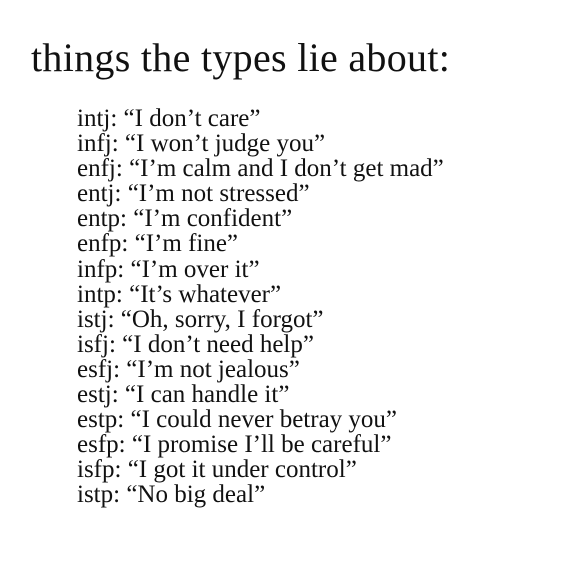 The image size is (564, 564). I want to click on list-item: esfp: “I promise I’ll be careful”, so click(260, 444).